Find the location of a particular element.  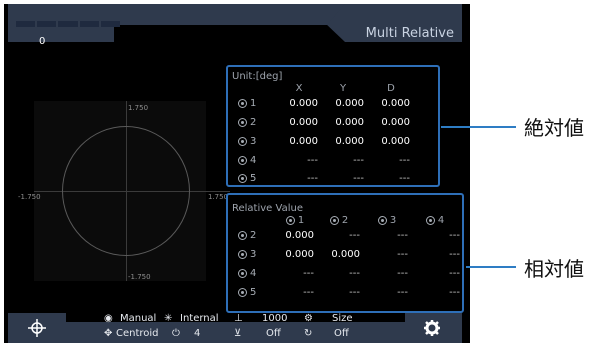

centroid-icon: ✥ is located at coordinates (108, 333).